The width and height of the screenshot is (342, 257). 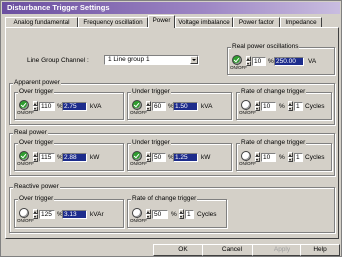 I want to click on real-over-onoff-toggle: ON/OFF, so click(x=25, y=159).